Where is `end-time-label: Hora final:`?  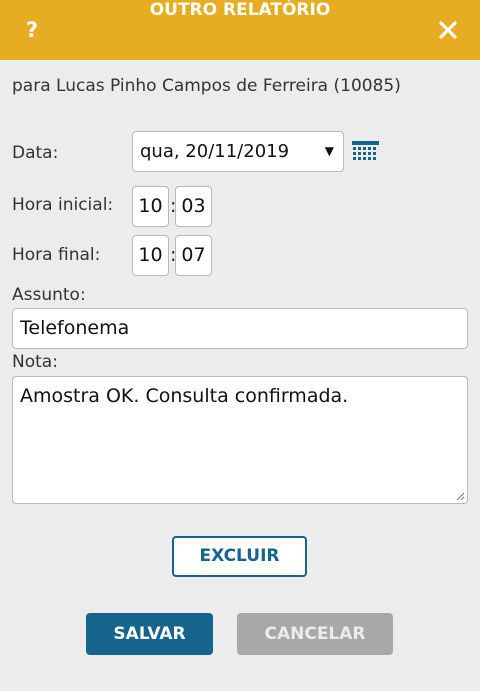 end-time-label: Hora final: is located at coordinates (56, 255).